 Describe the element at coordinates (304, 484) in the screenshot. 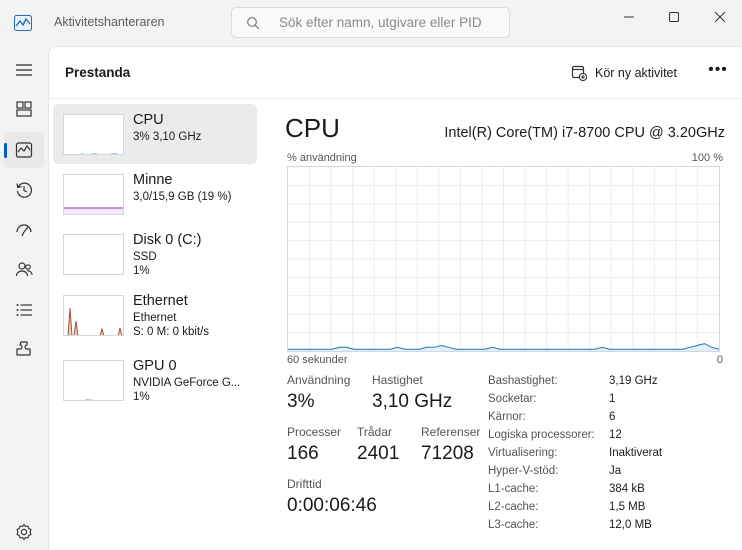

I see `uptime-label: Drifttid` at that location.